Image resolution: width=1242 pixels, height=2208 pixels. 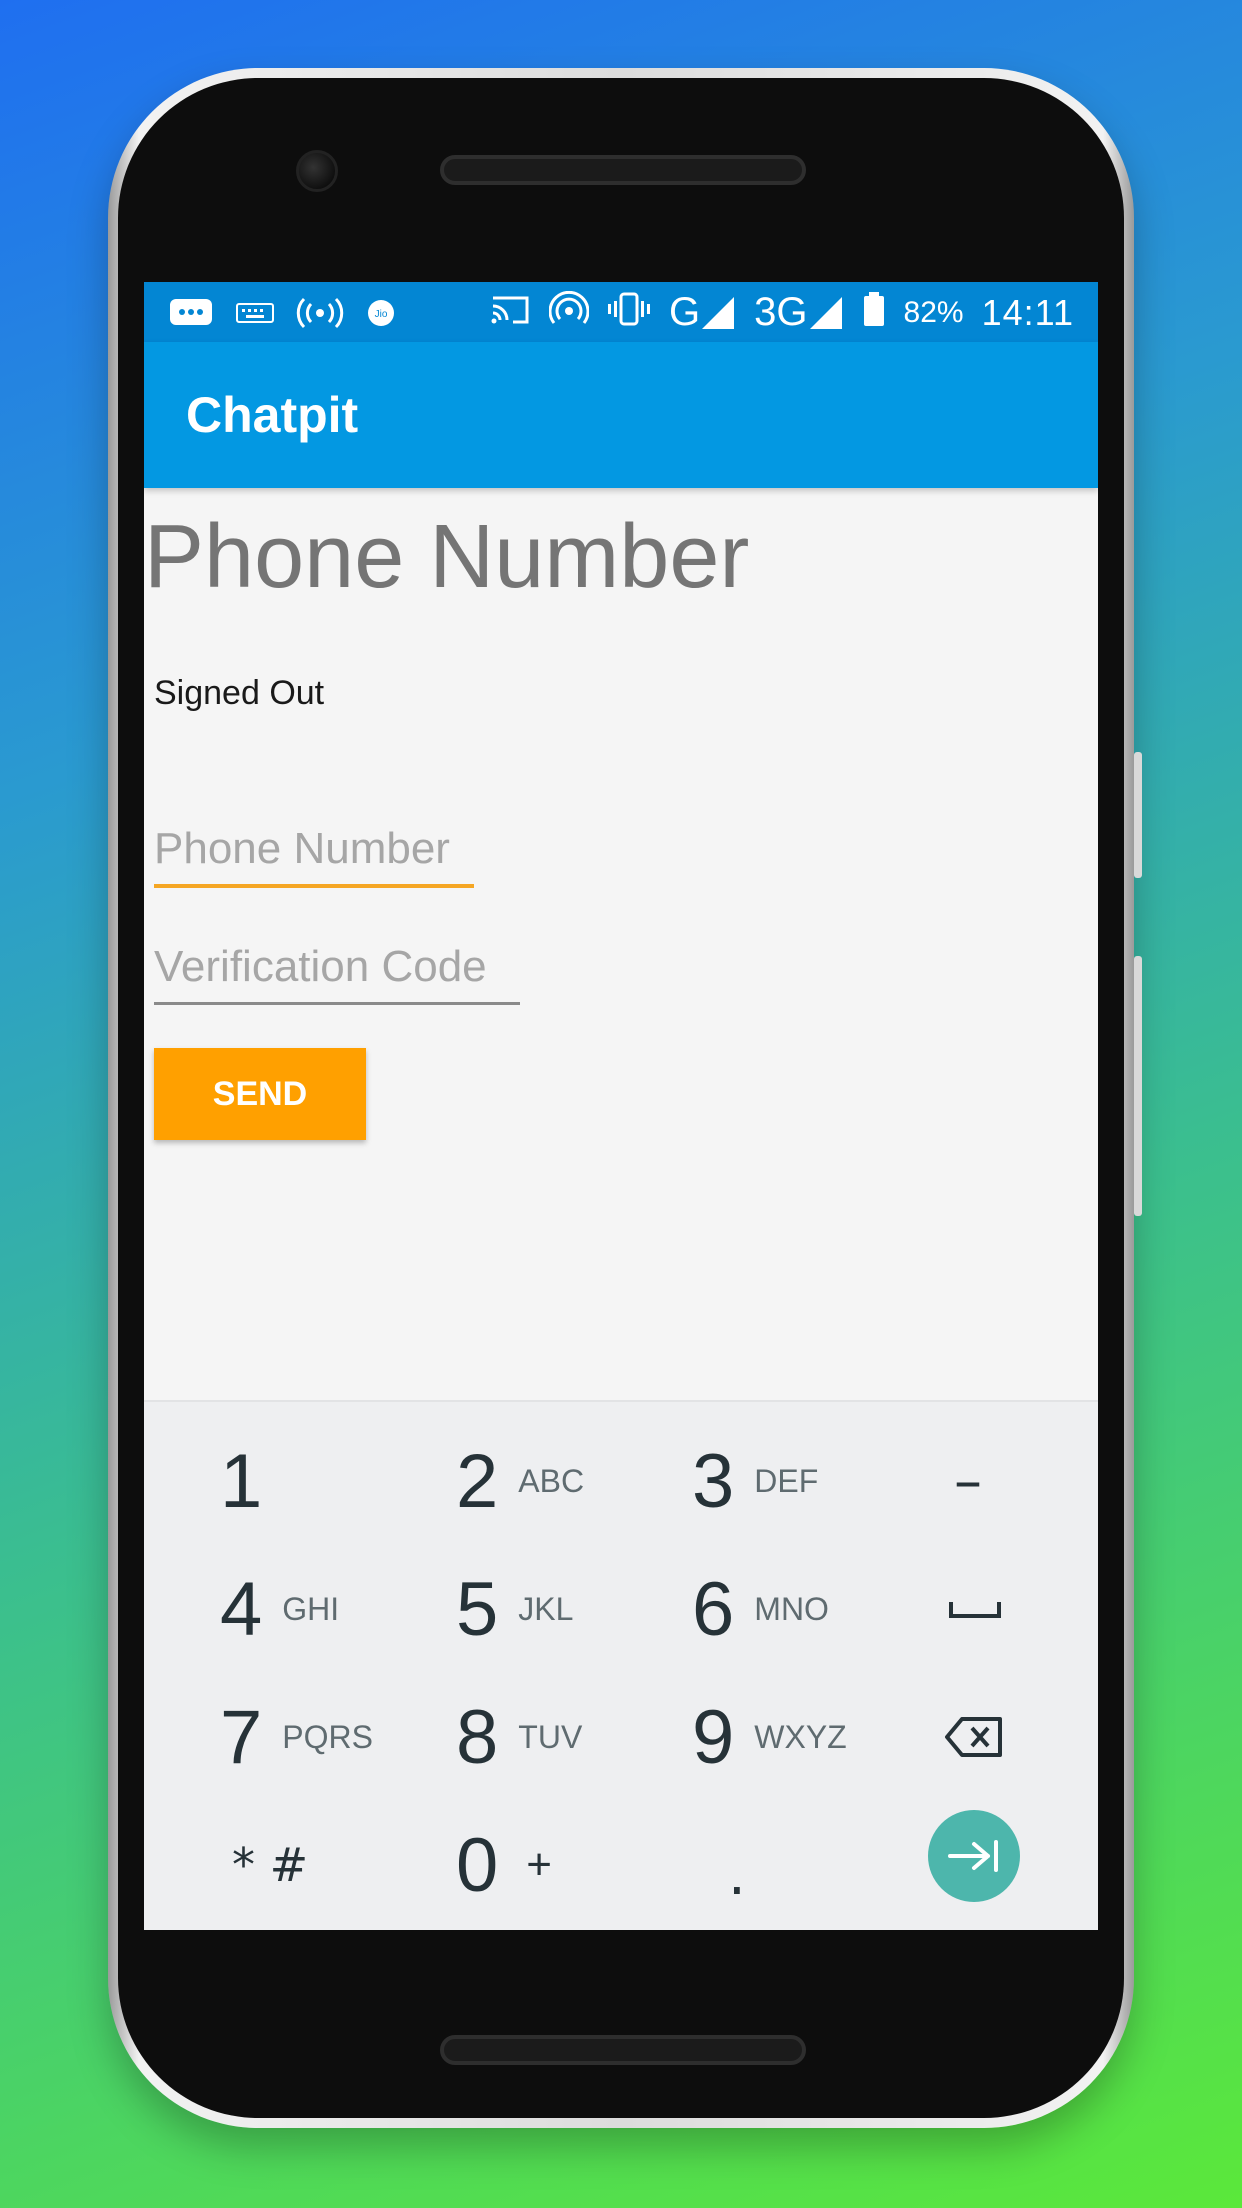 I want to click on message-icon, so click(x=191, y=316).